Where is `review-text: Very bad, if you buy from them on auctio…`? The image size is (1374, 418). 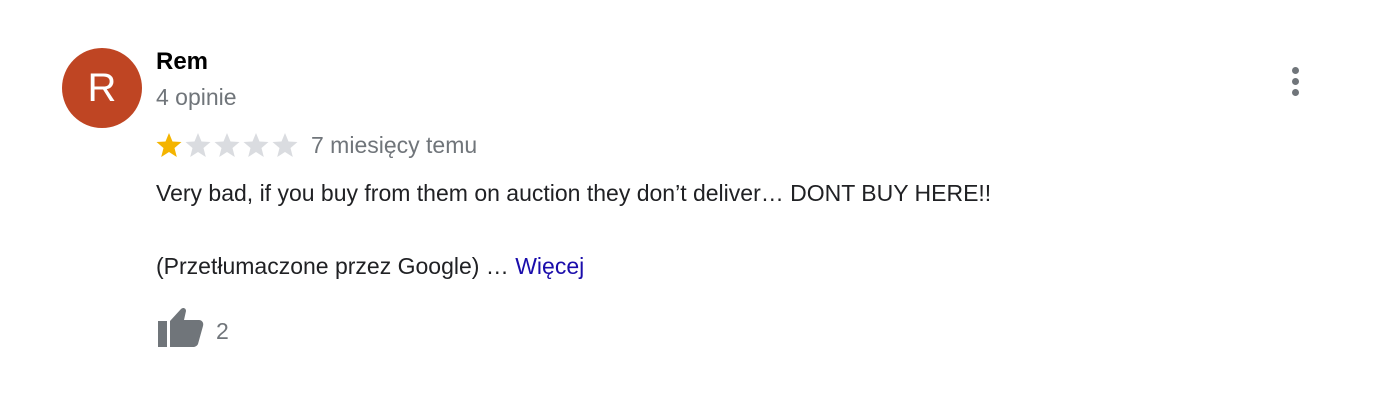 review-text: Very bad, if you buy from them on auctio… is located at coordinates (574, 193).